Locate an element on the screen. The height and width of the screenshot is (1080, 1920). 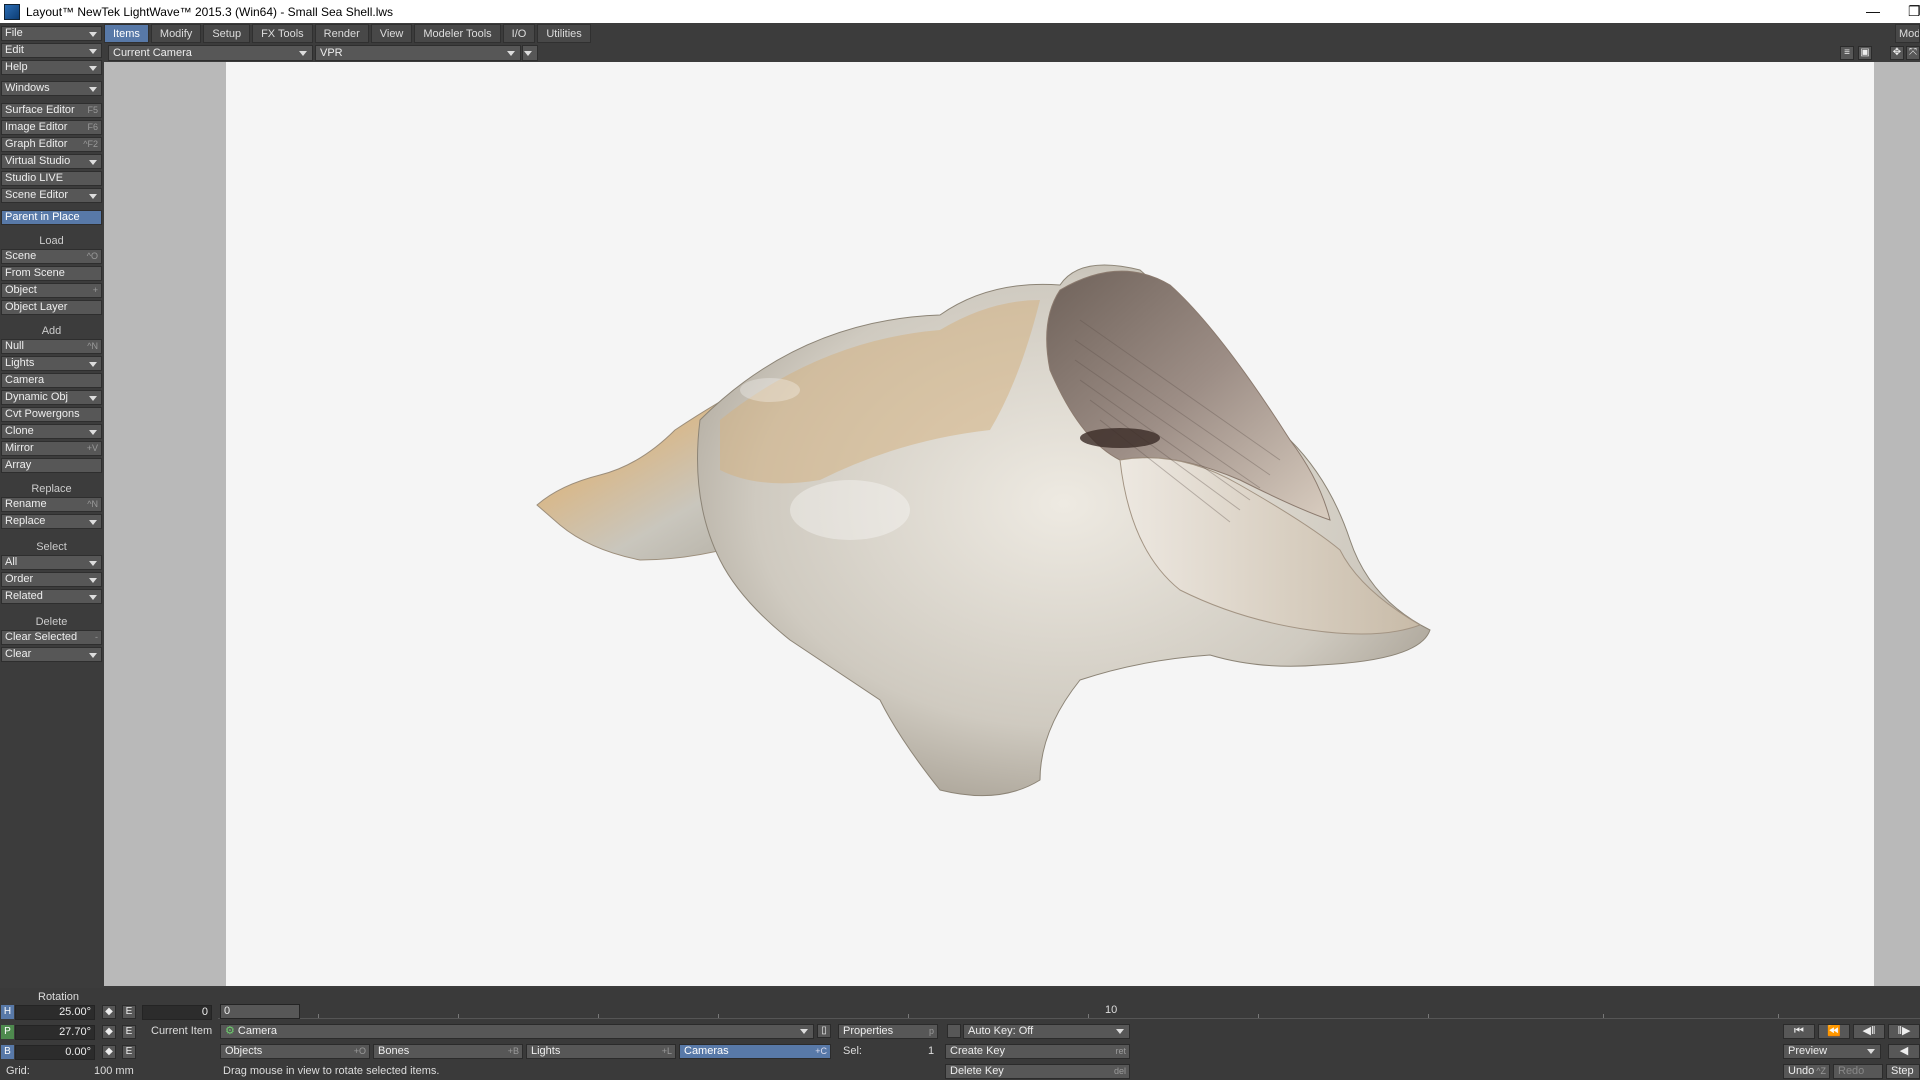
tab-setup: Setup is located at coordinates (227, 33).